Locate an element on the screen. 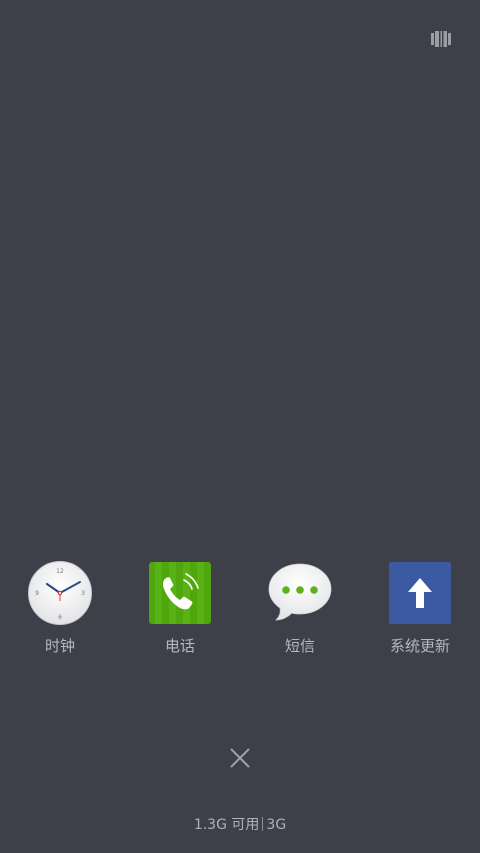 This screenshot has height=853, width=480. memory-divider is located at coordinates (263, 824).